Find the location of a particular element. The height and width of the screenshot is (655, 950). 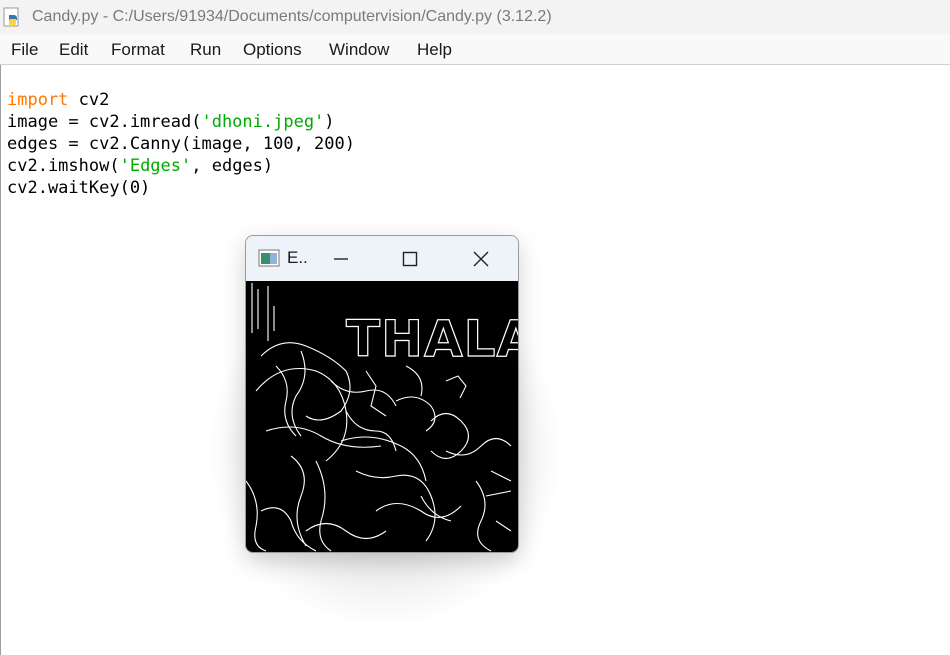

edges-image: THALA is located at coordinates (382, 416).